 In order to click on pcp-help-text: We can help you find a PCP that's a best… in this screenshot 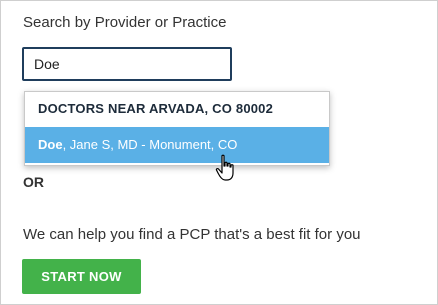, I will do `click(192, 234)`.